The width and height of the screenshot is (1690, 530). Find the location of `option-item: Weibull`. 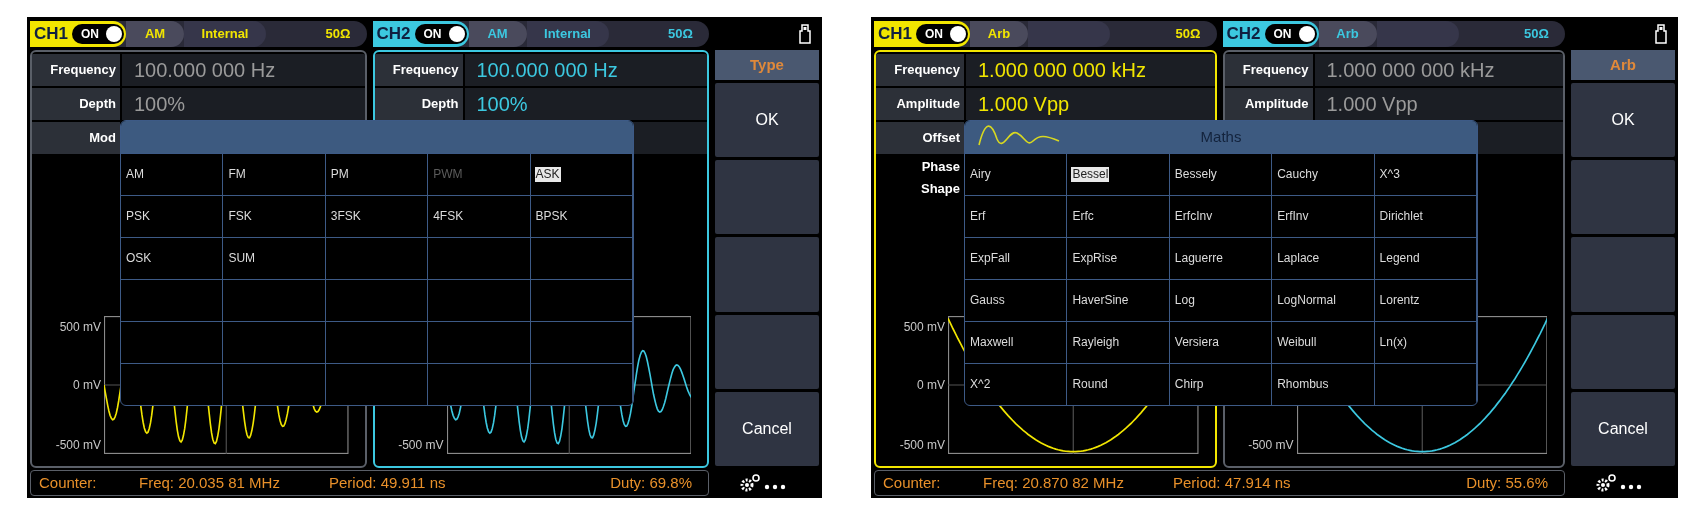

option-item: Weibull is located at coordinates (1323, 342).